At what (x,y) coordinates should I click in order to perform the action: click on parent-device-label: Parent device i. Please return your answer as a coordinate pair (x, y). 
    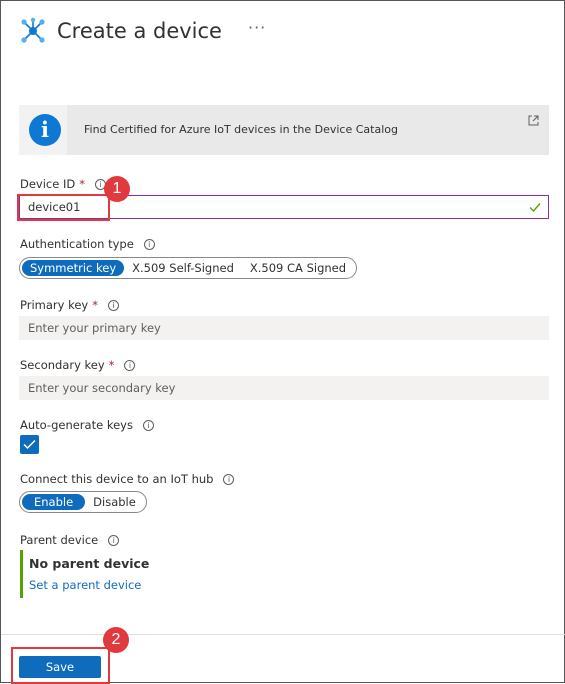
    Looking at the image, I should click on (70, 540).